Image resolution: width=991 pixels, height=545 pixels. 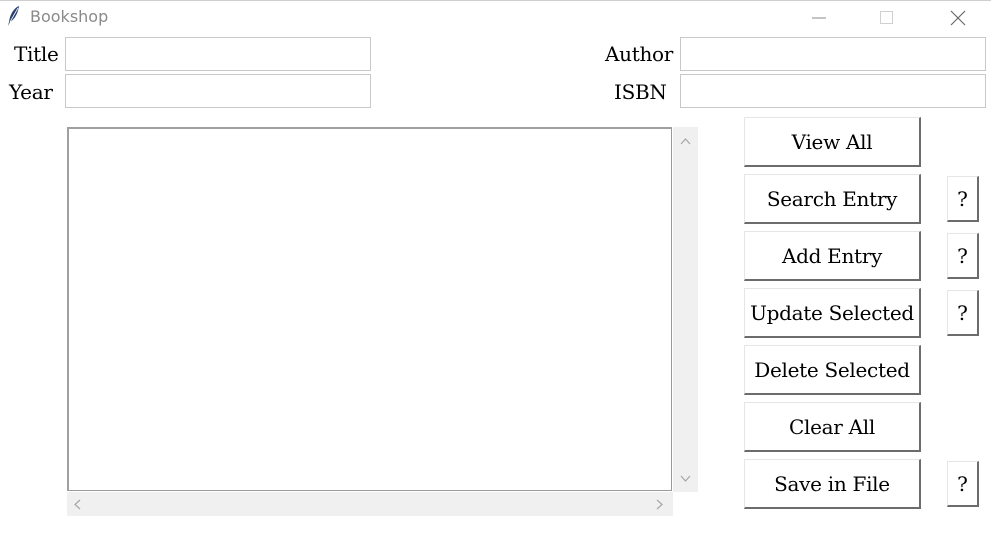 What do you see at coordinates (833, 54) in the screenshot?
I see `author-field` at bounding box center [833, 54].